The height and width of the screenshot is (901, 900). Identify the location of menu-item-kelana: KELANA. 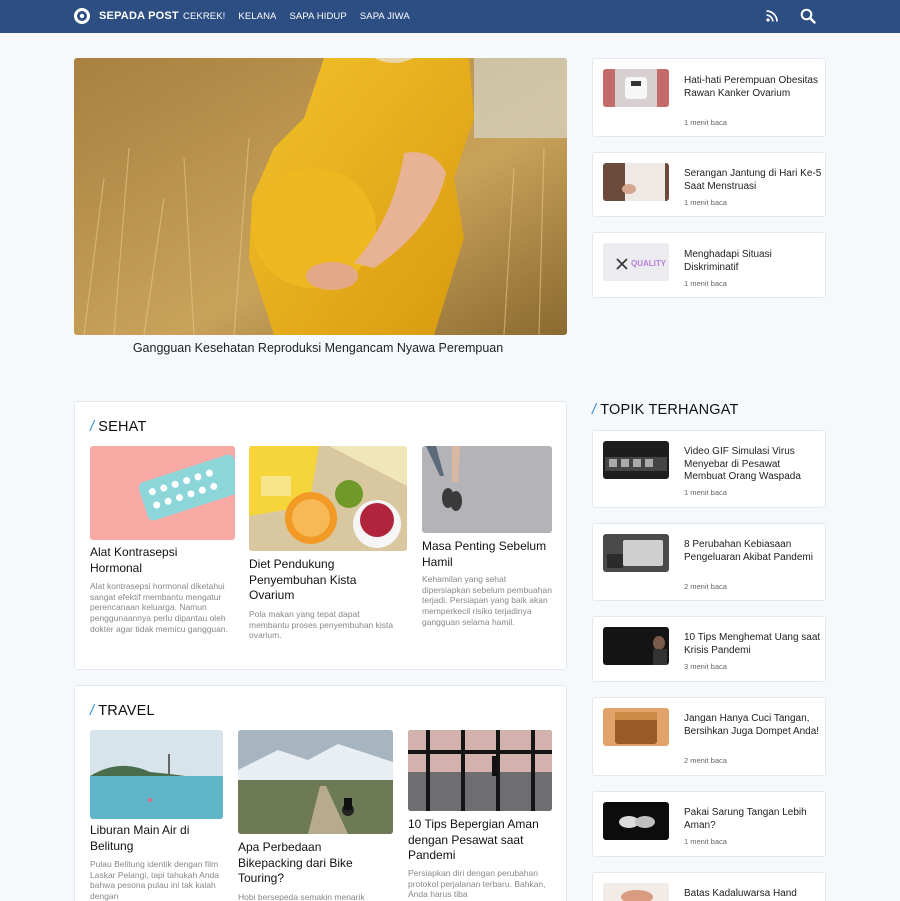
(257, 16).